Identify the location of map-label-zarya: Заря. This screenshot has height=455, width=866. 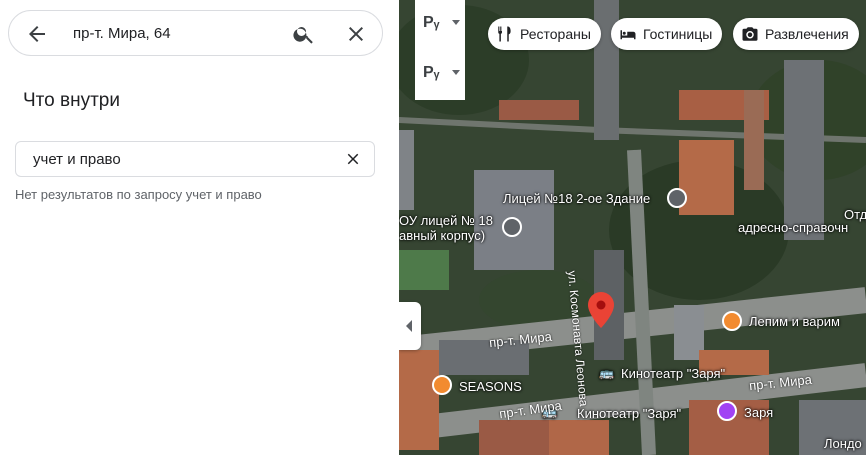
(758, 412).